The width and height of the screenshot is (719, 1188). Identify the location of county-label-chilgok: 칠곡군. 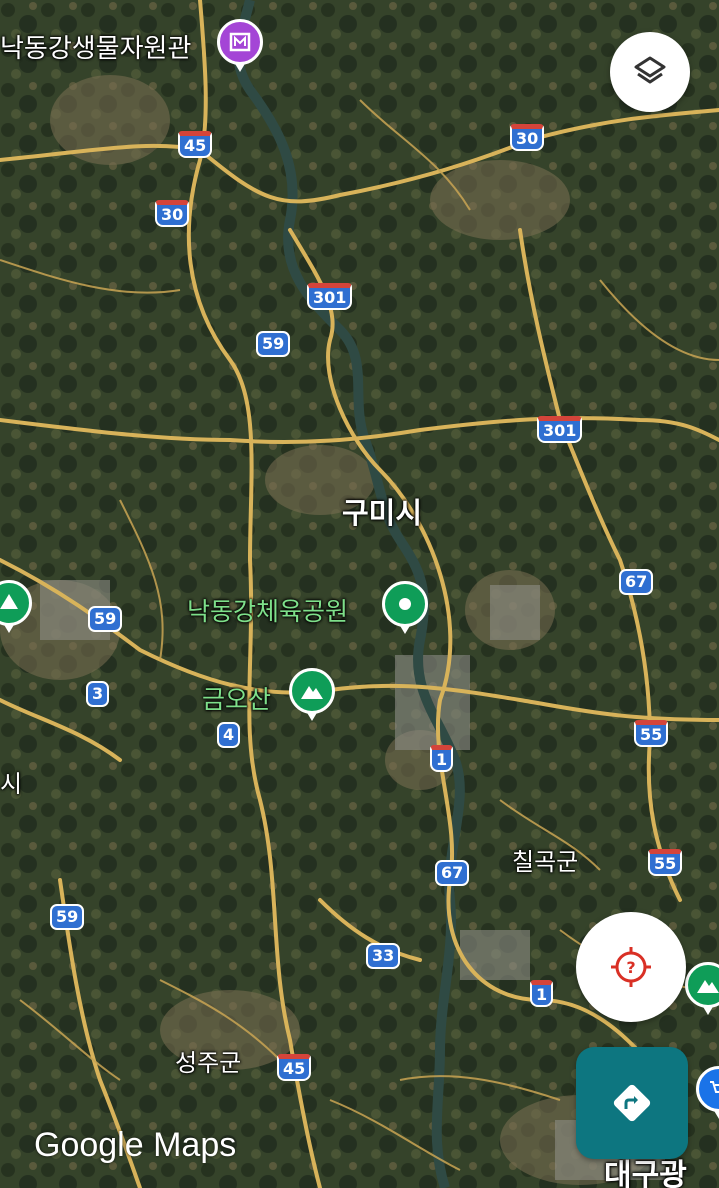
(545, 859).